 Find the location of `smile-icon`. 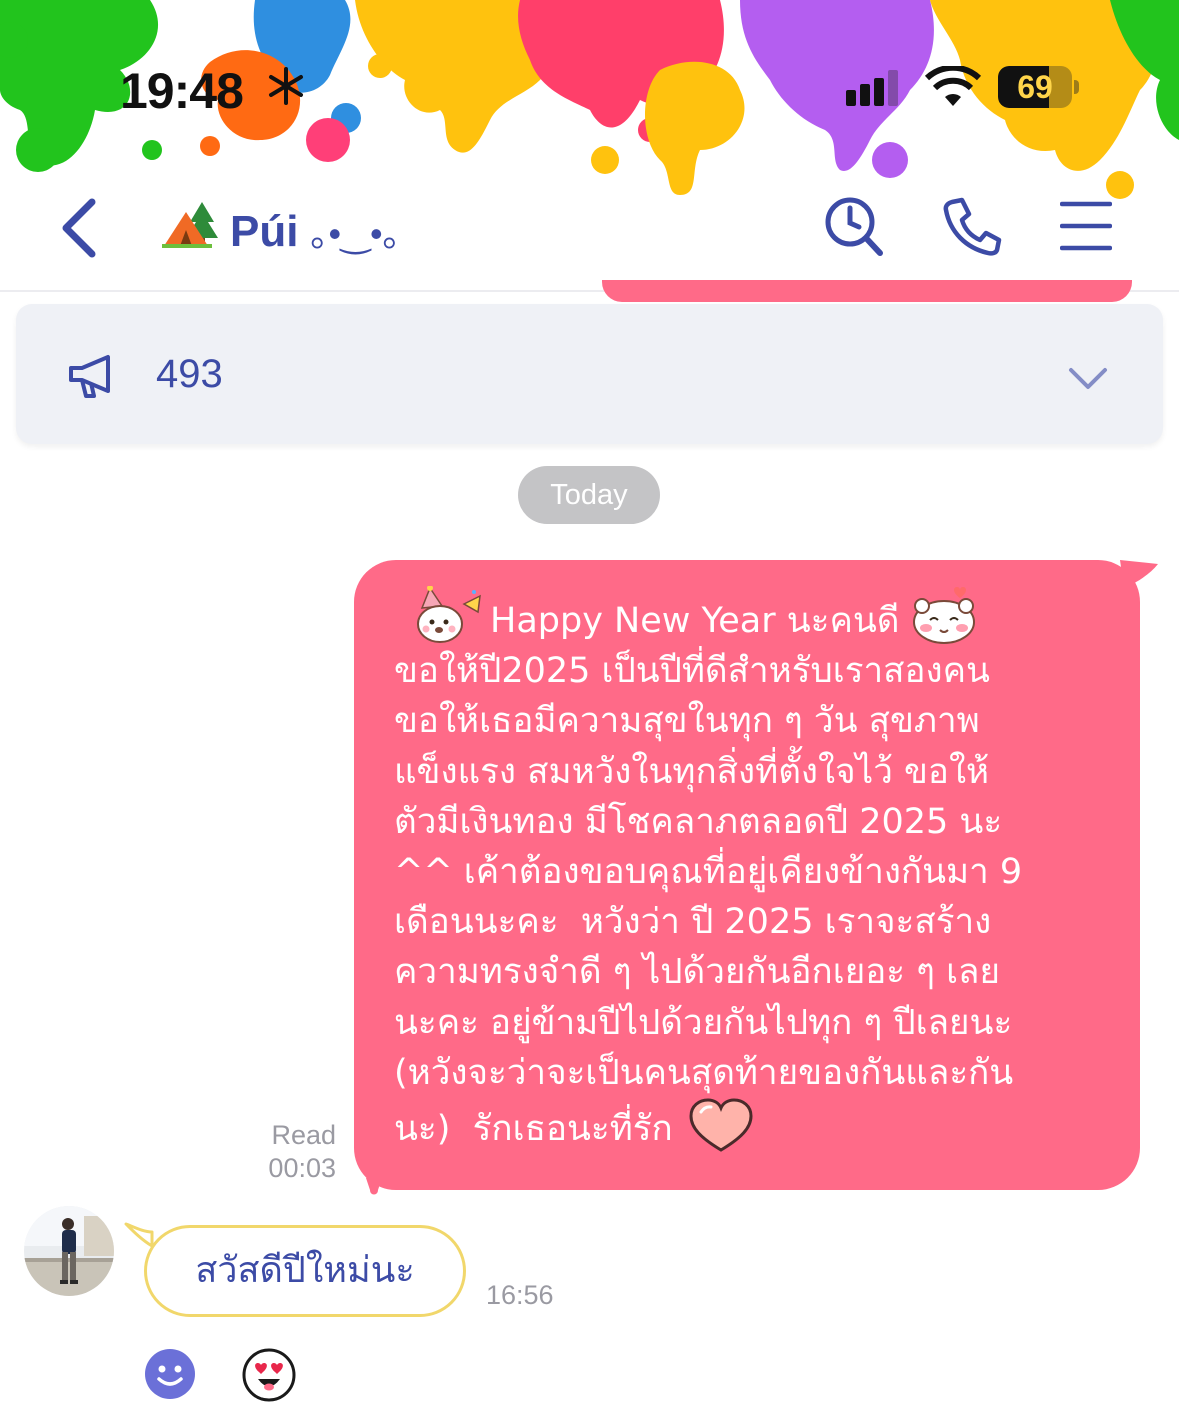

smile-icon is located at coordinates (170, 1374).